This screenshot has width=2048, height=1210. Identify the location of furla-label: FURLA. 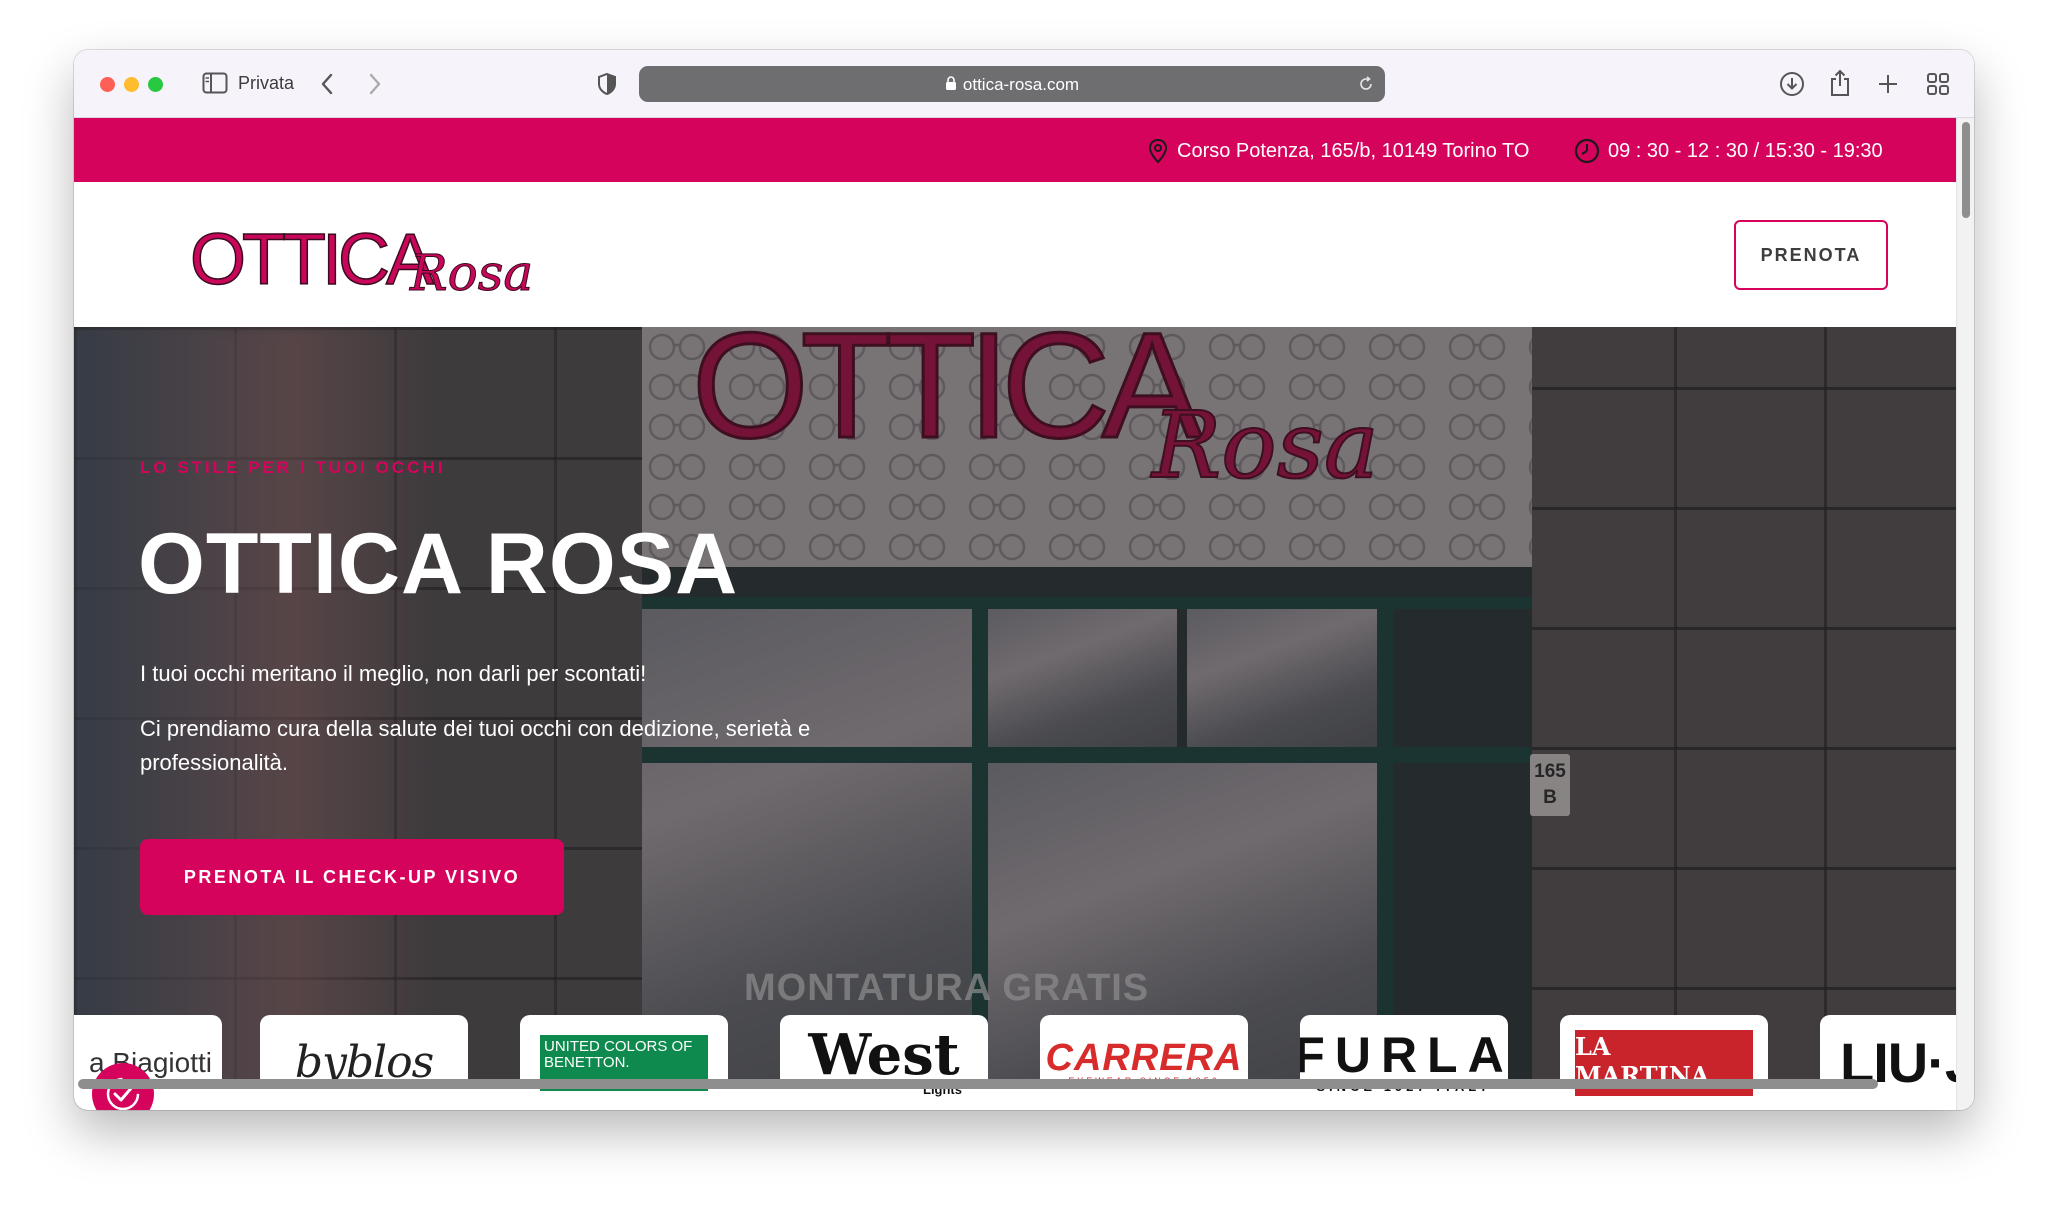
(1404, 1055).